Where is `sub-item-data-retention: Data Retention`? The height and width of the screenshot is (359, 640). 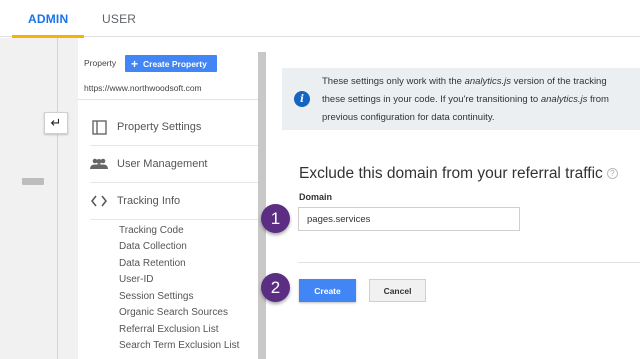
sub-item-data-retention: Data Retention is located at coordinates (152, 263).